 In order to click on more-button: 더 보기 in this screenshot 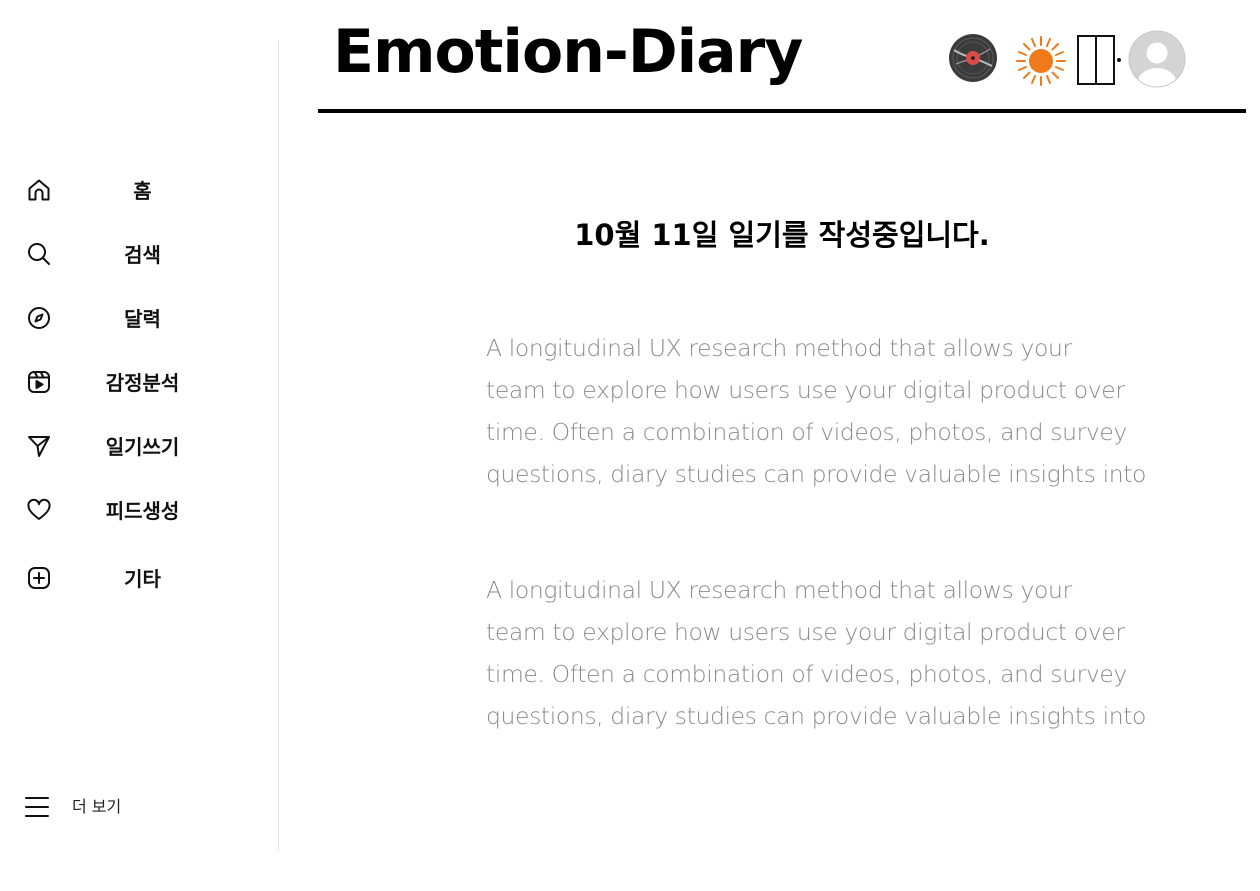, I will do `click(97, 807)`.